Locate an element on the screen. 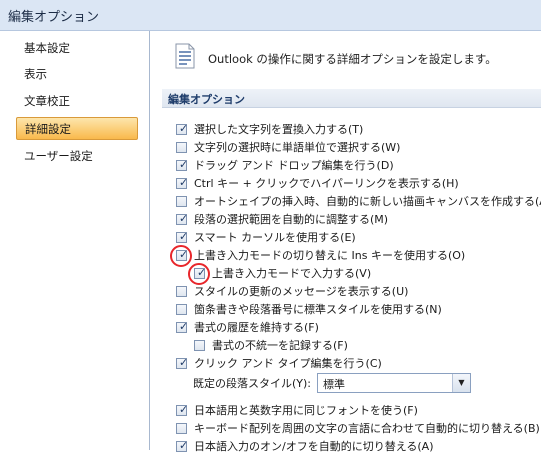 Image resolution: width=541 pixels, height=456 pixels. section-header: 編集オプション is located at coordinates (351, 98).